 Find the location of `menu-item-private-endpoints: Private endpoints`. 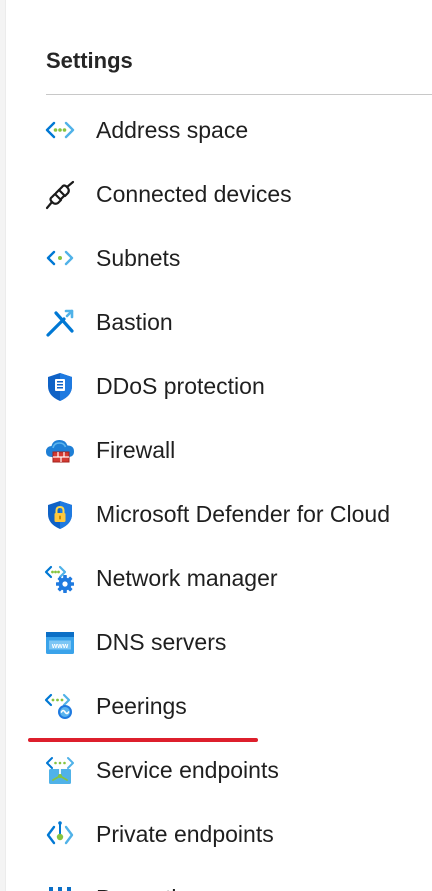

menu-item-private-endpoints: Private endpoints is located at coordinates (216, 834).